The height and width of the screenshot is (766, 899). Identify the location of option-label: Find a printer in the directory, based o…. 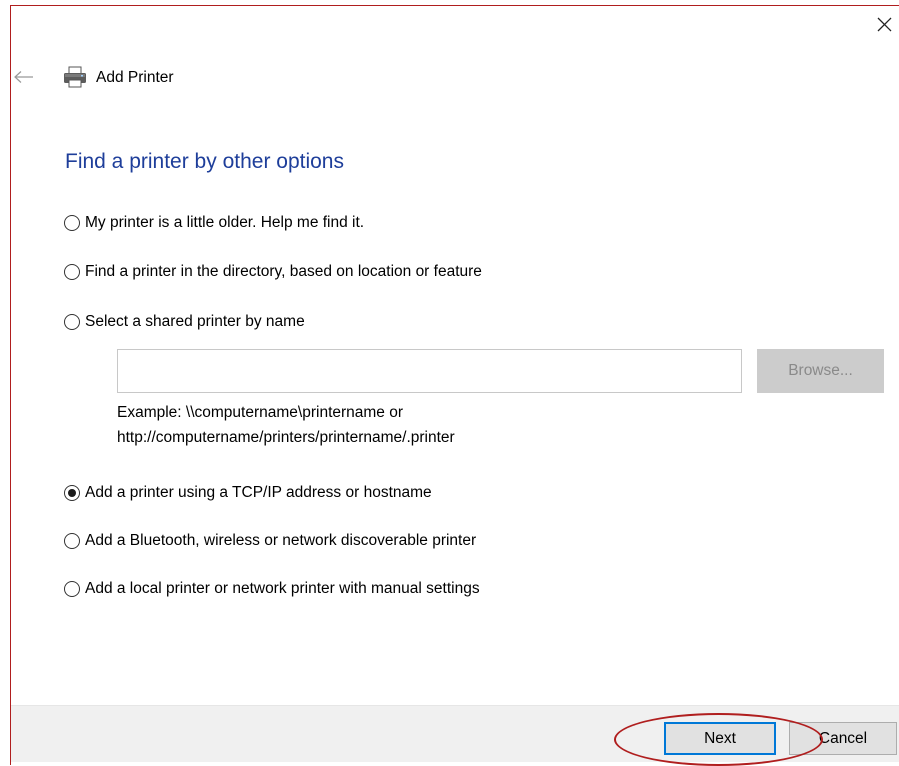
(283, 271).